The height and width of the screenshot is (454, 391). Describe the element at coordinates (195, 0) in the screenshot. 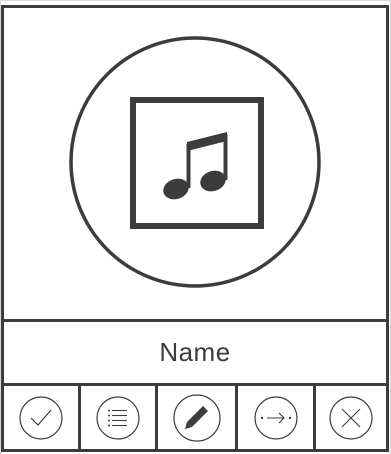

I see `grid-line` at that location.